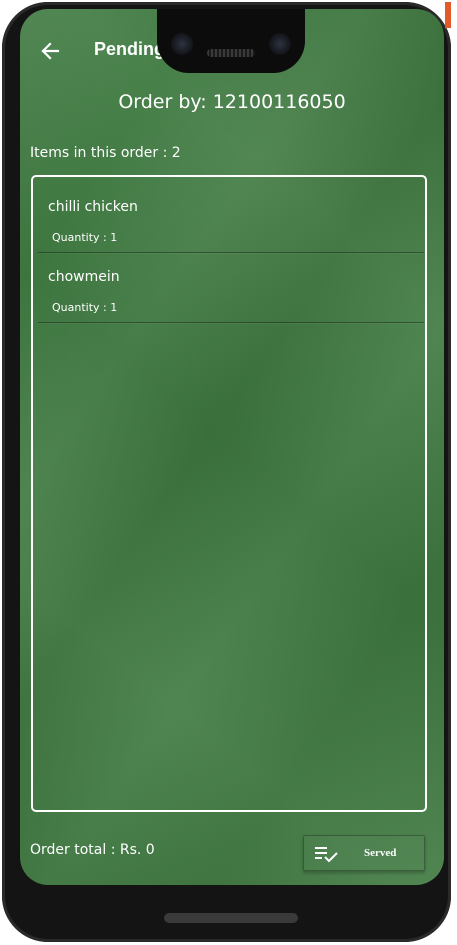  I want to click on list-item: chowmein Quantity : 1, so click(231, 288).